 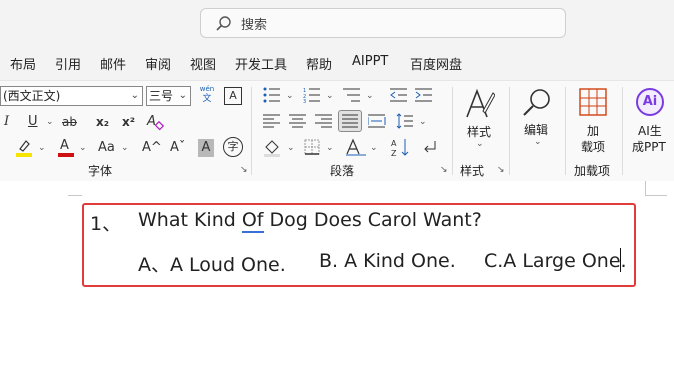 What do you see at coordinates (356, 147) in the screenshot?
I see `text-direction-icon` at bounding box center [356, 147].